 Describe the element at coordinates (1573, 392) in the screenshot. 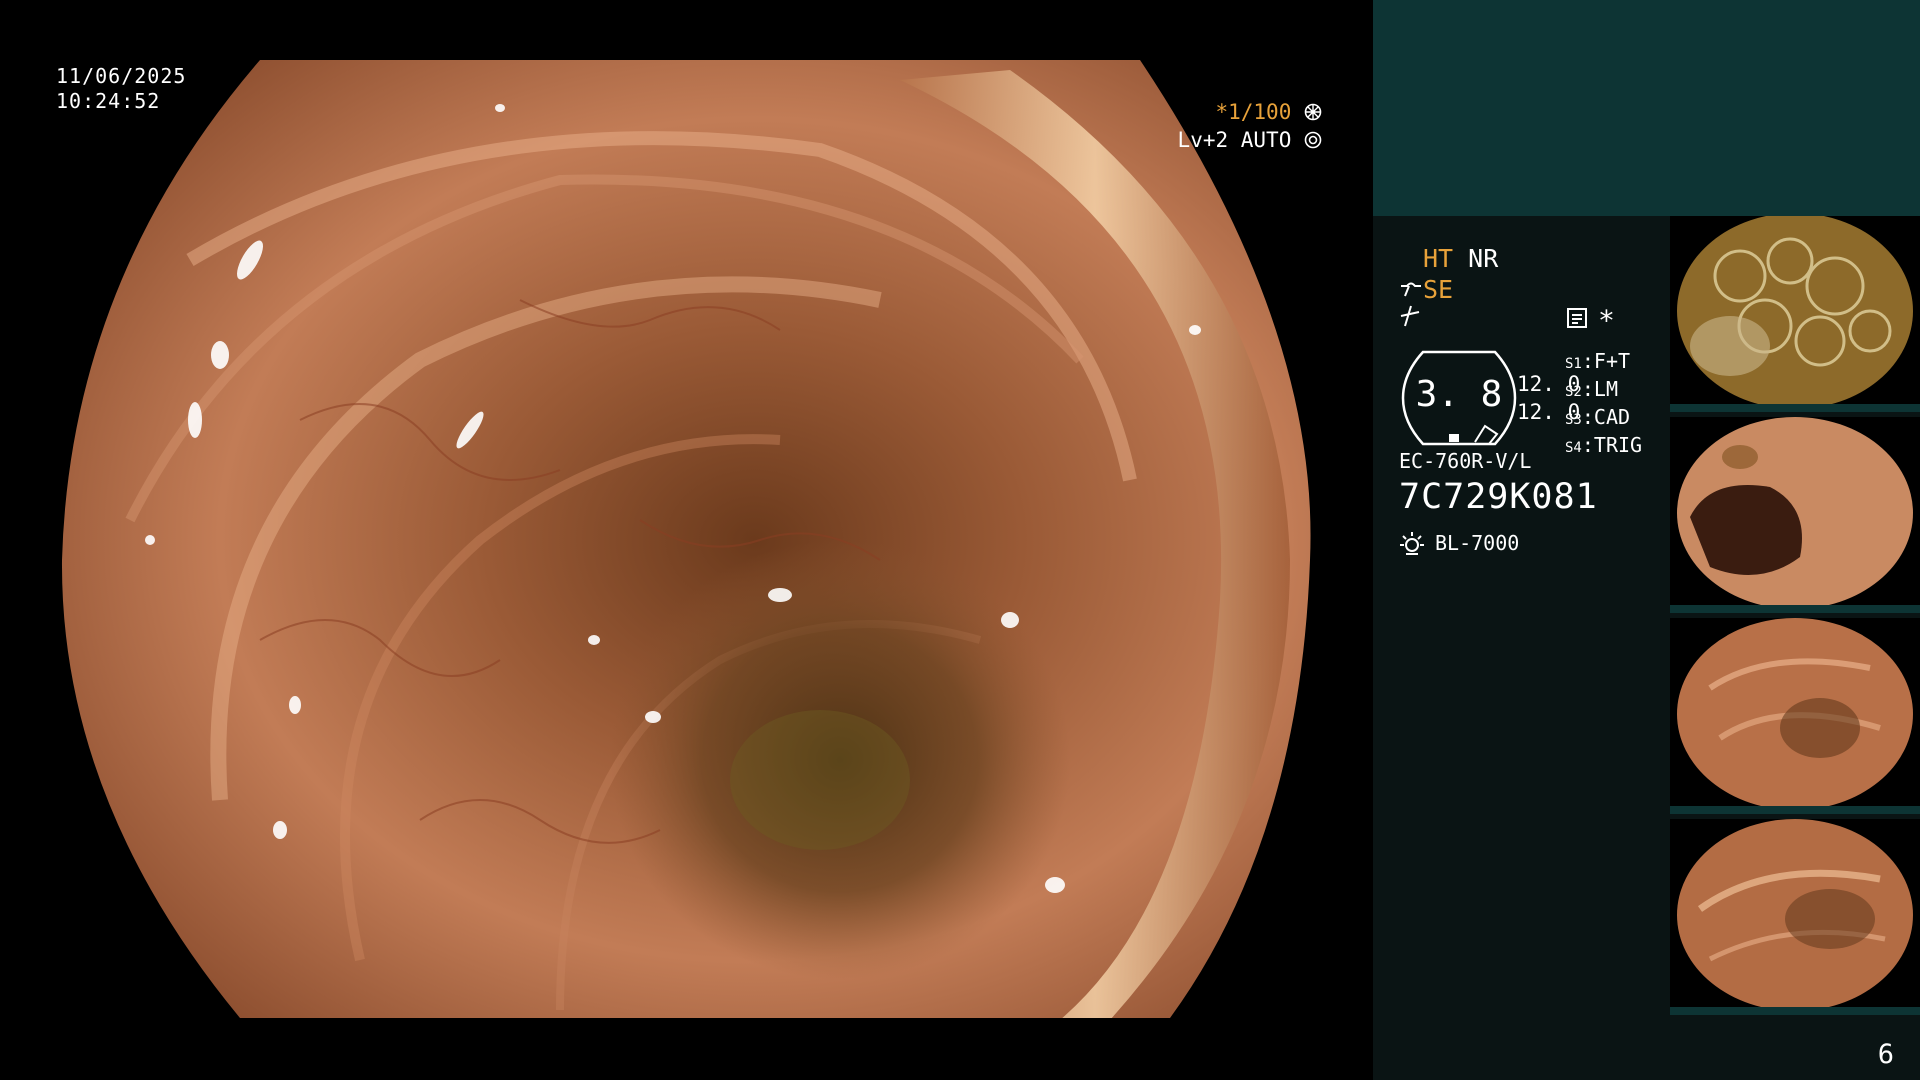

I see `switch-s2-label: S2` at that location.